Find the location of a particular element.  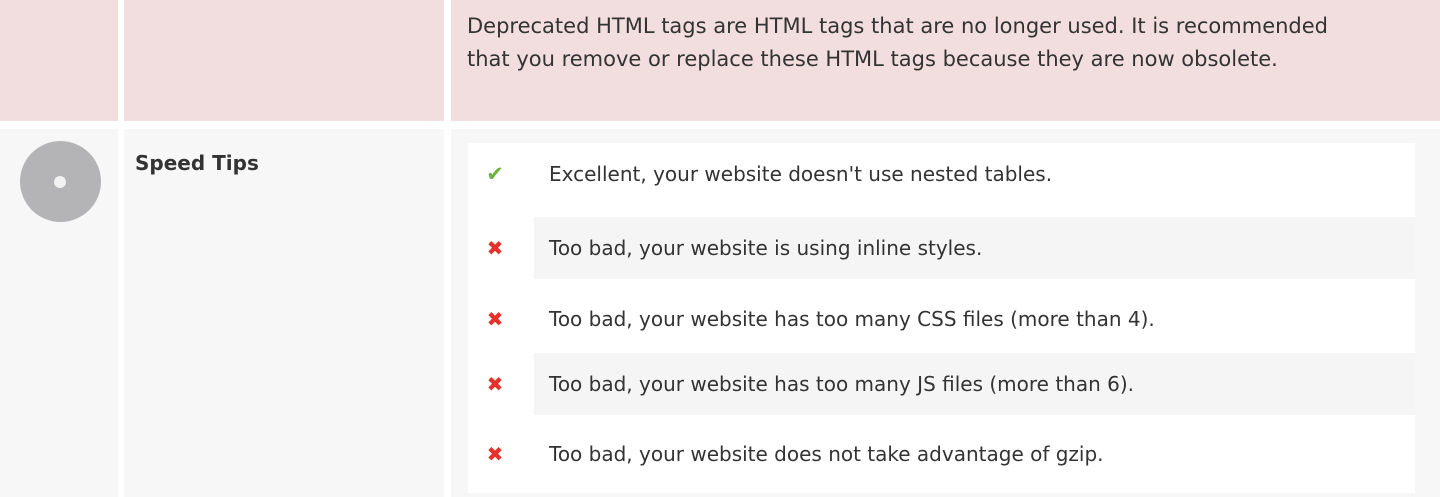

label-cell is located at coordinates (284, 60).